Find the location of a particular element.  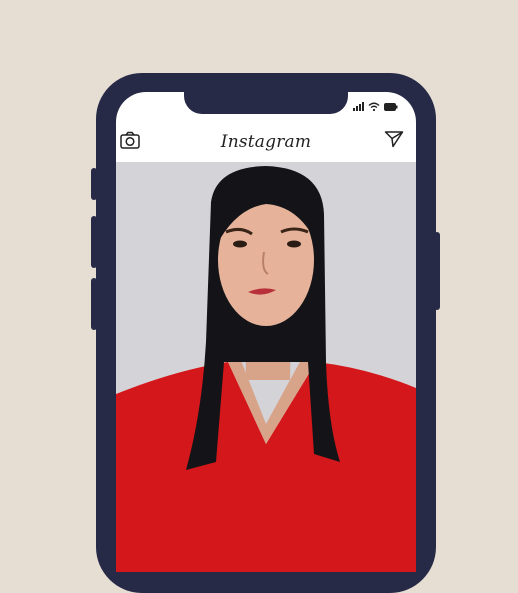

instagram-logo: Instagram is located at coordinates (266, 142).